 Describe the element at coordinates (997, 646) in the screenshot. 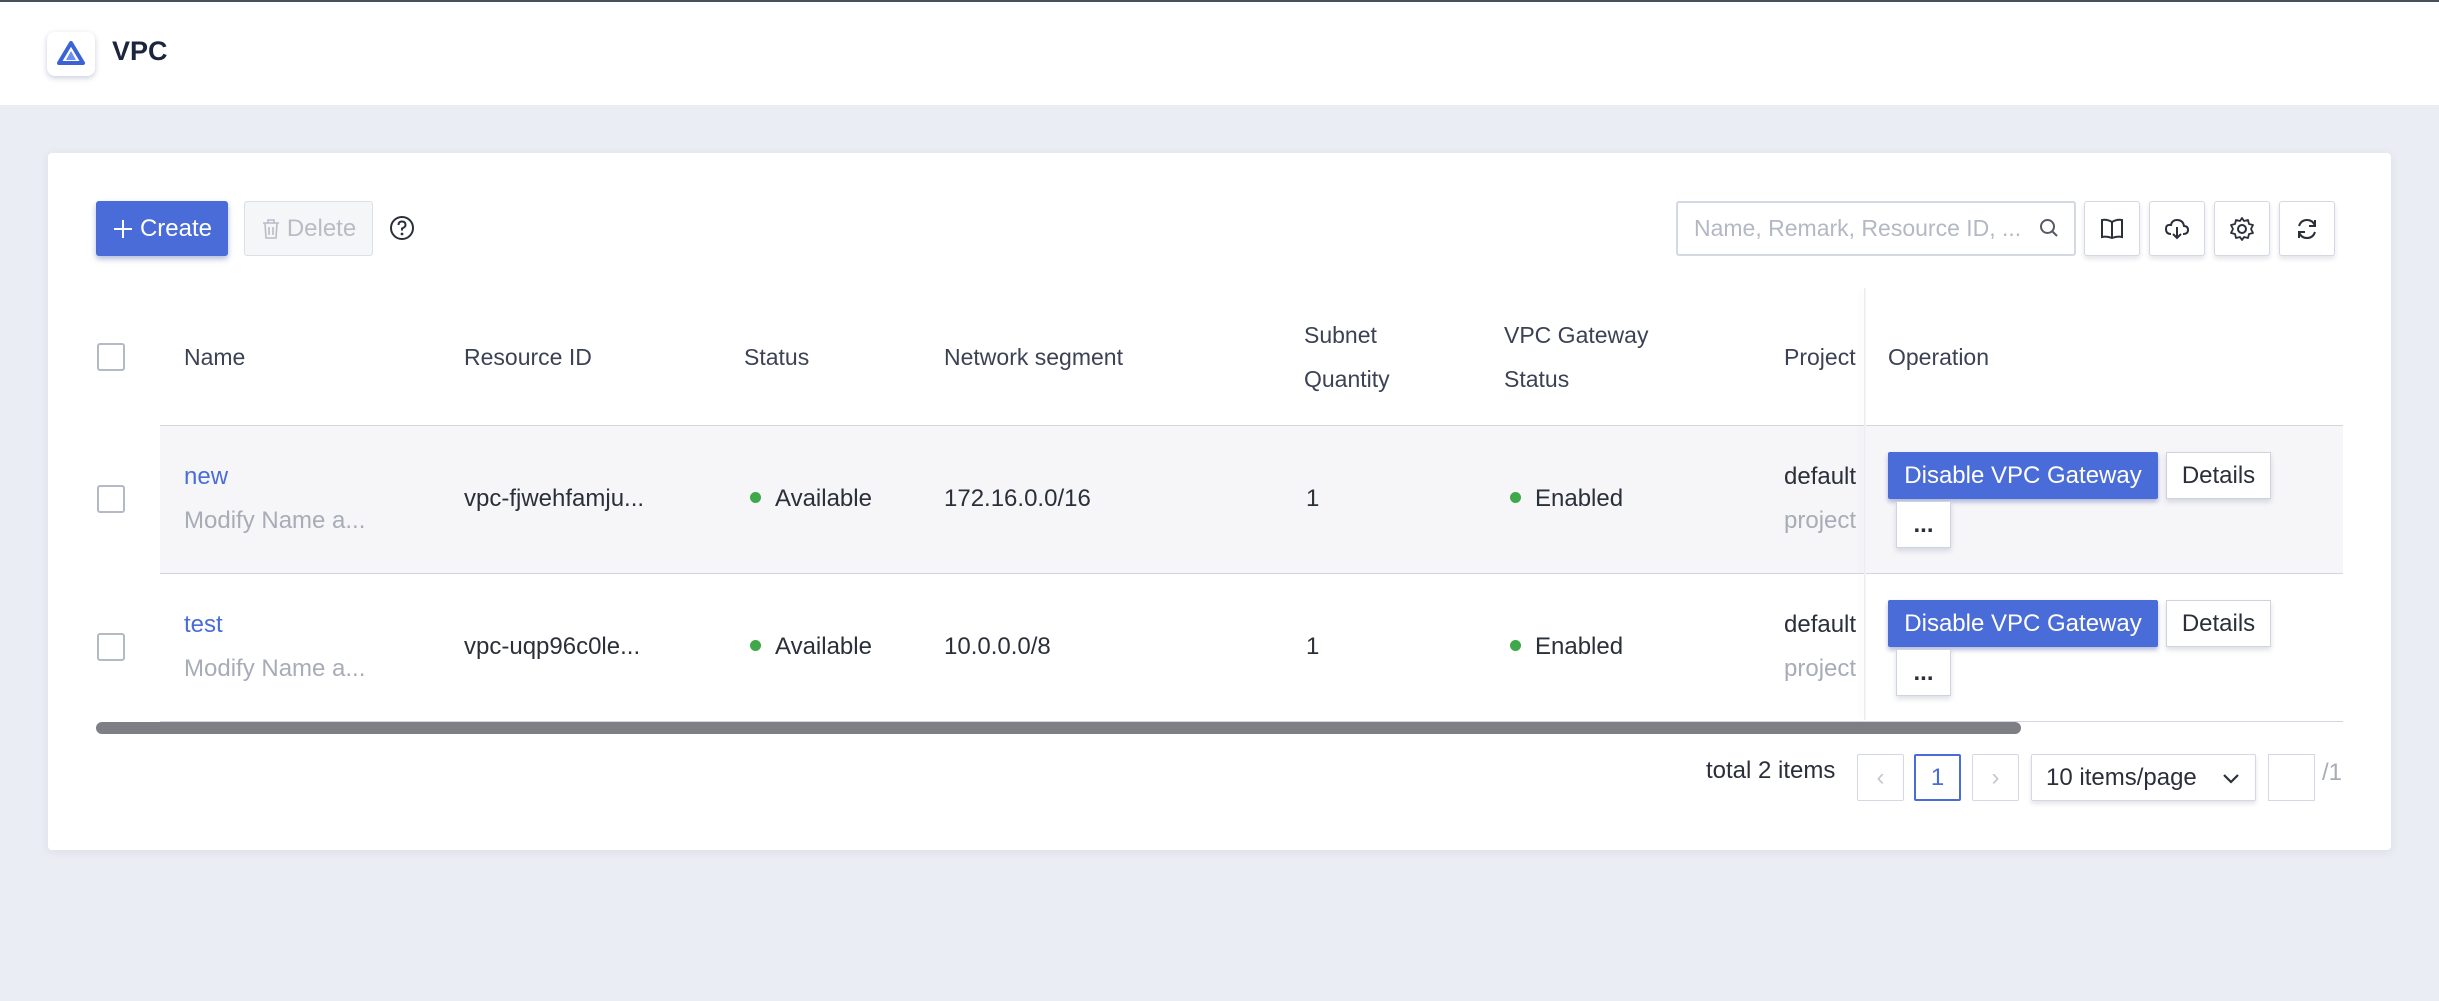

I see `vpc-network-segment: 10.0.0.0/8` at that location.